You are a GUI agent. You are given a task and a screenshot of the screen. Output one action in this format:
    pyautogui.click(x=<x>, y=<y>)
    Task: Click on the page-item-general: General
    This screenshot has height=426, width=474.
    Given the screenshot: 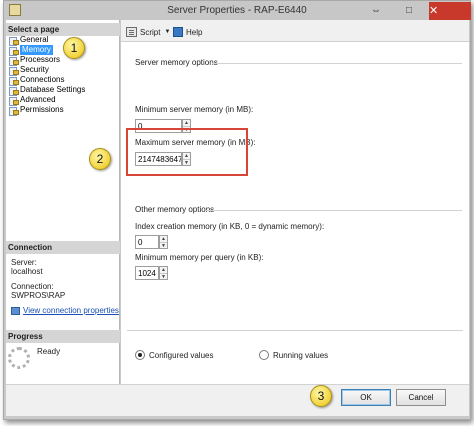 What is the action you would take?
    pyautogui.click(x=29, y=40)
    